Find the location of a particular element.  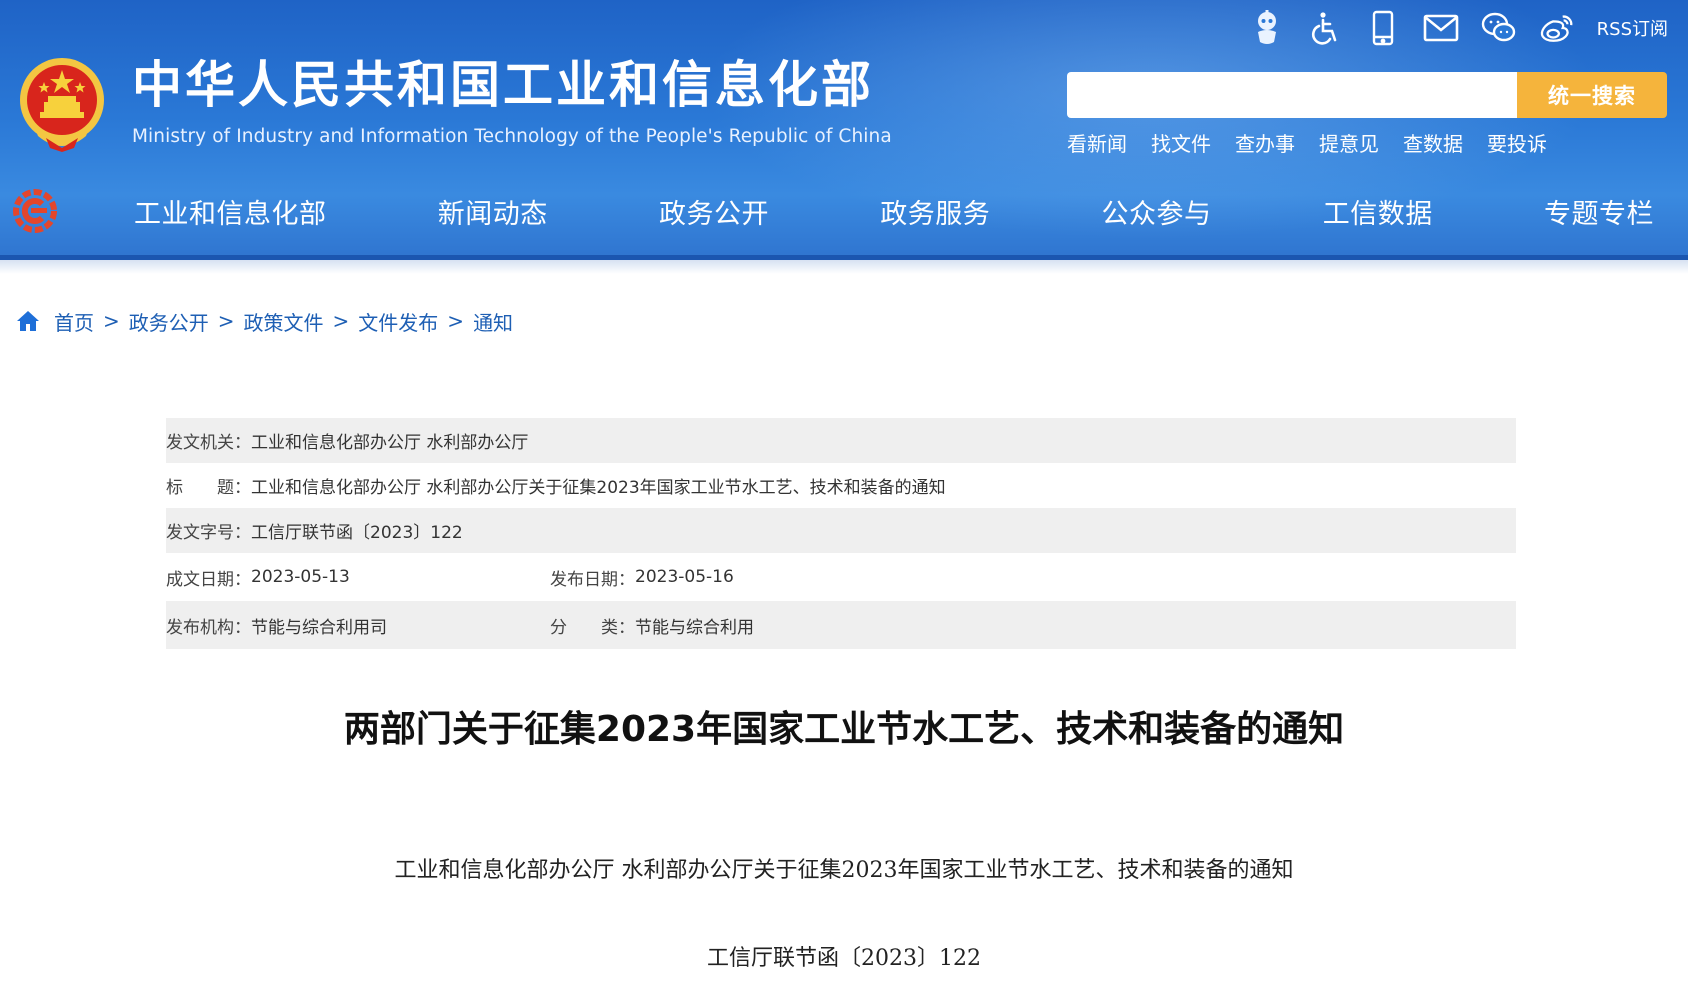

meta-label: 标 题： is located at coordinates (208, 488).